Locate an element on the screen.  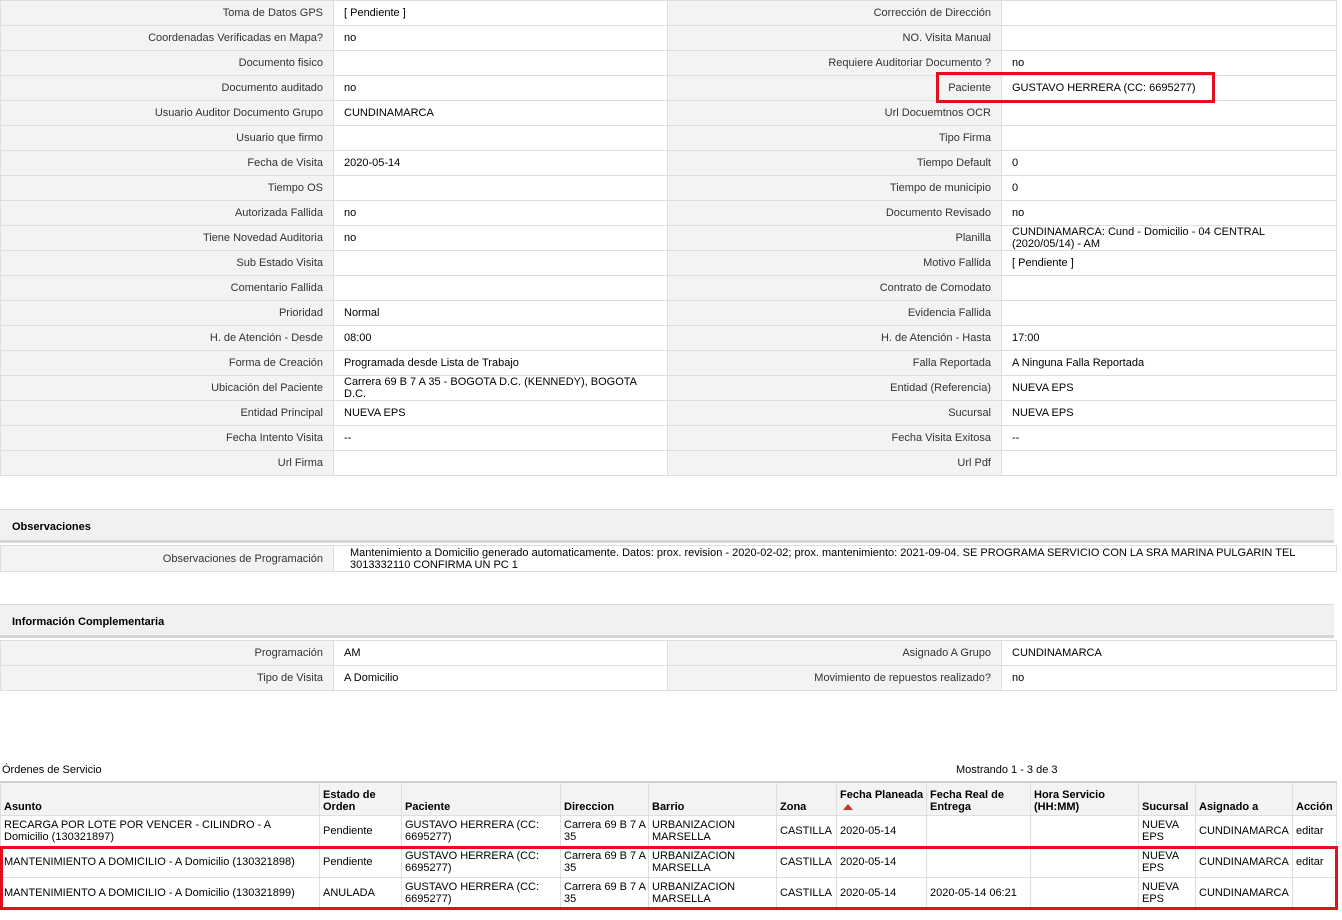
value-h-de-atencion-desde: 08:00 is located at coordinates (500, 338).